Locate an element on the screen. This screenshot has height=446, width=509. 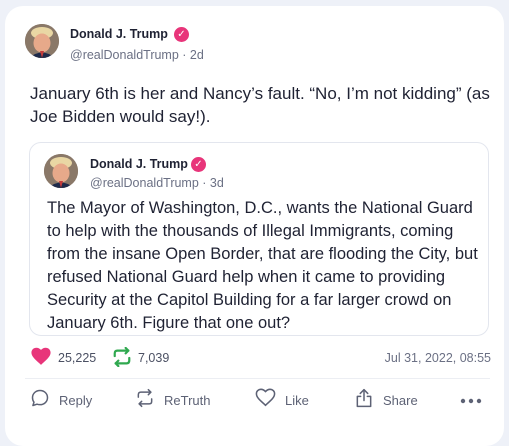
reply-label: Reply is located at coordinates (76, 400).